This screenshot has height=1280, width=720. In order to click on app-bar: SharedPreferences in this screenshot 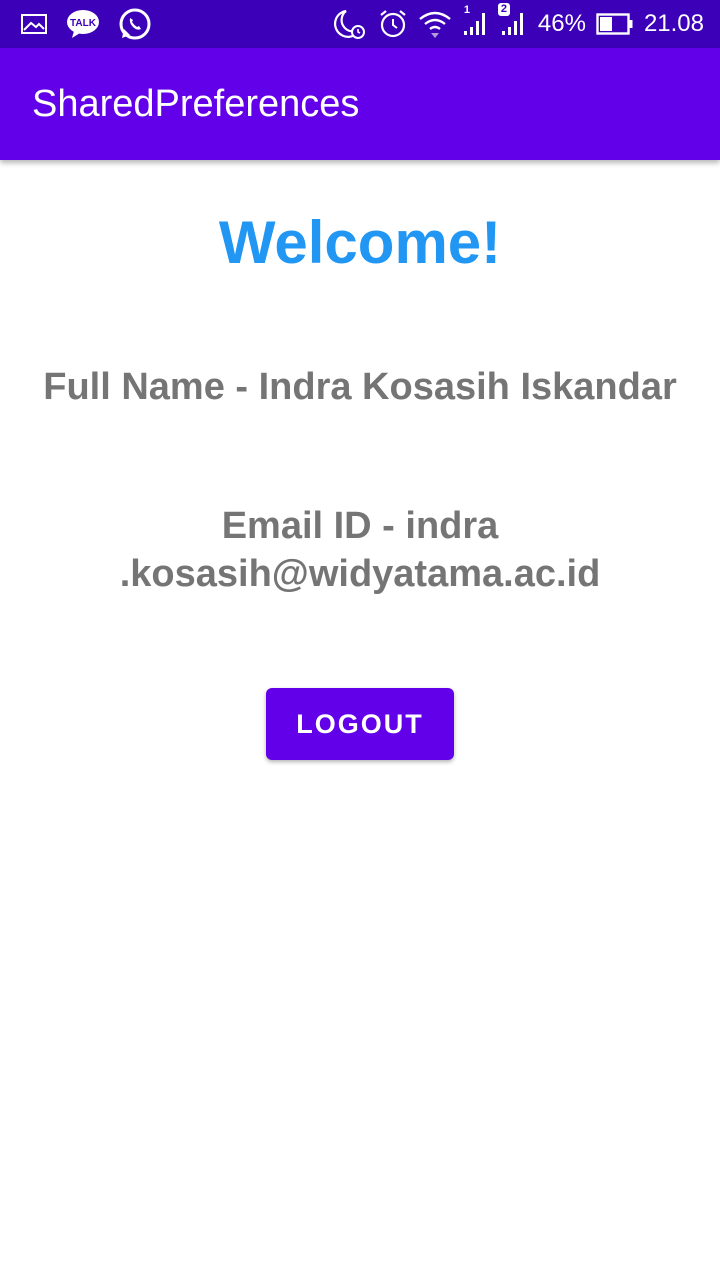, I will do `click(360, 104)`.